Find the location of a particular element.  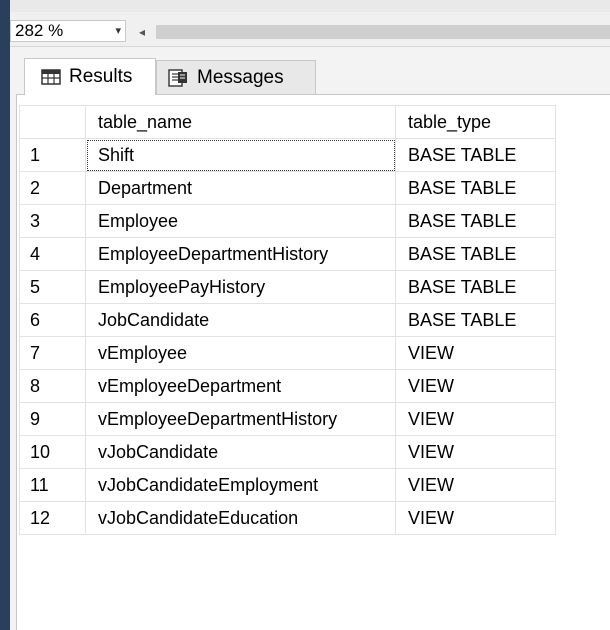

cell-table-name: Shift is located at coordinates (240, 155).